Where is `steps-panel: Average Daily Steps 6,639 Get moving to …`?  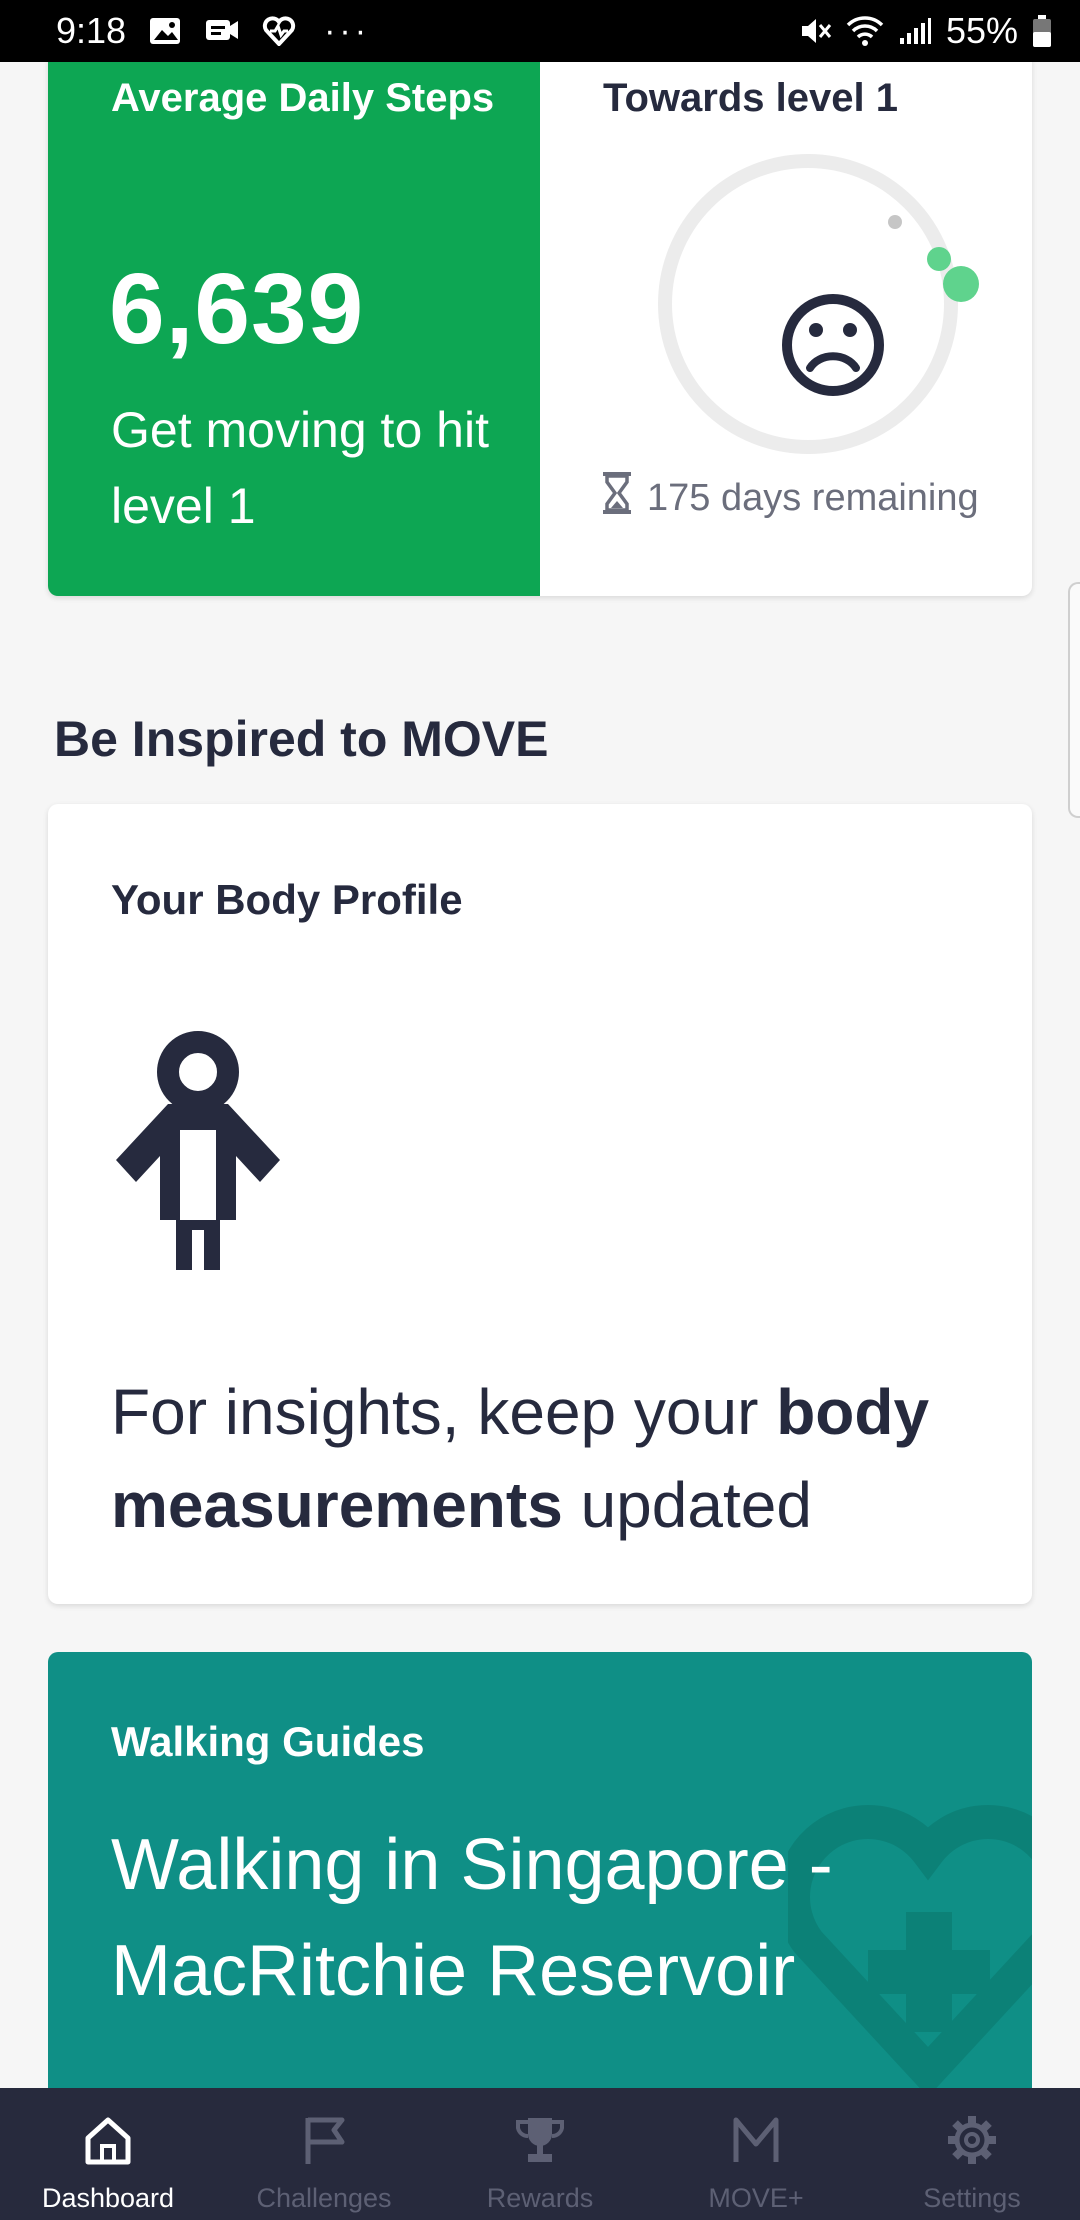
steps-panel: Average Daily Steps 6,639 Get moving to … is located at coordinates (294, 329).